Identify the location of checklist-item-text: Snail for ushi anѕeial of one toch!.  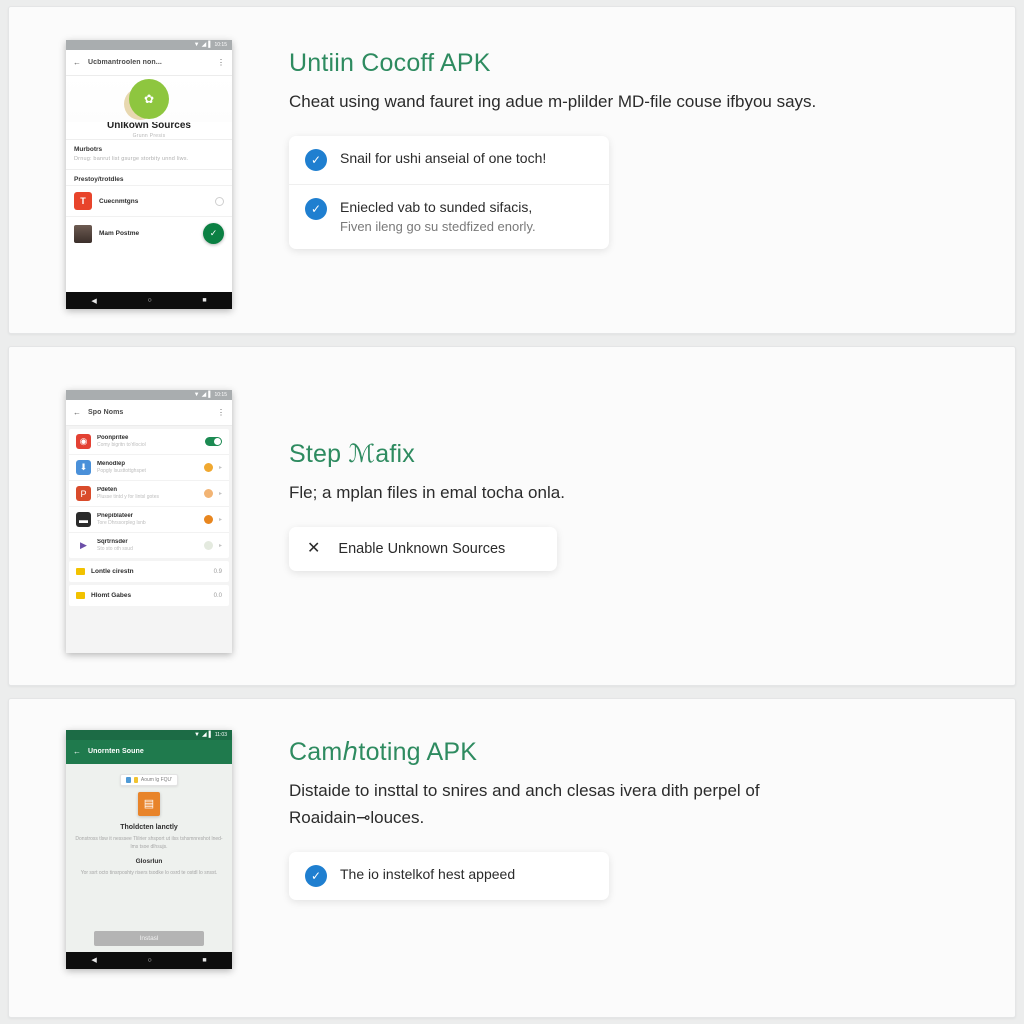
(443, 158).